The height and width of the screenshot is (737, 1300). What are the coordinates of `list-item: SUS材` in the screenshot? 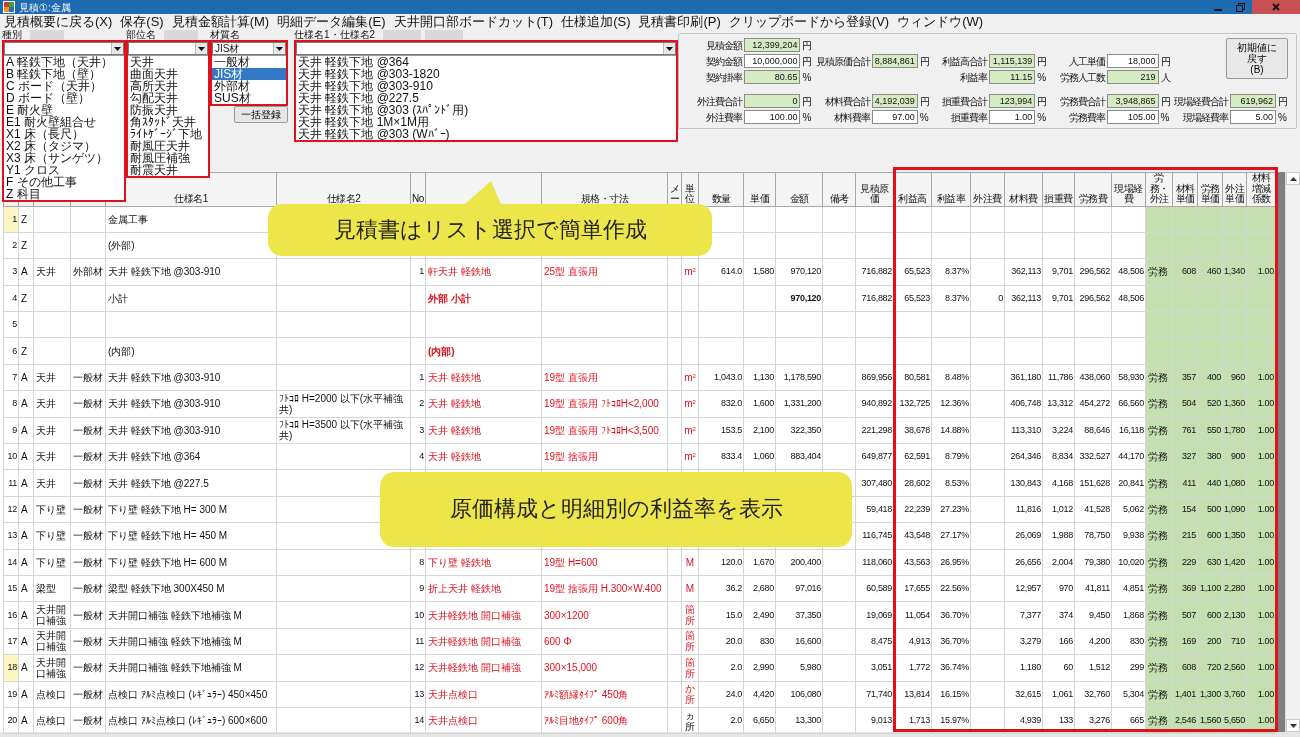 It's located at (249, 98).